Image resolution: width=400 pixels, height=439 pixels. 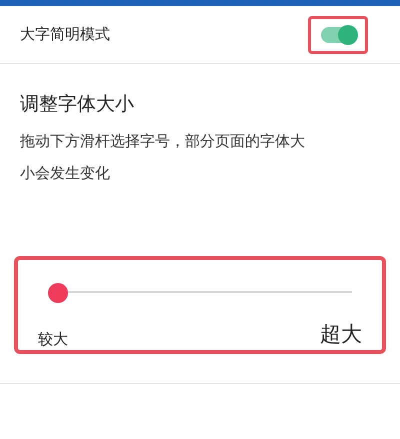 I want to click on slider-thumb, so click(x=58, y=293).